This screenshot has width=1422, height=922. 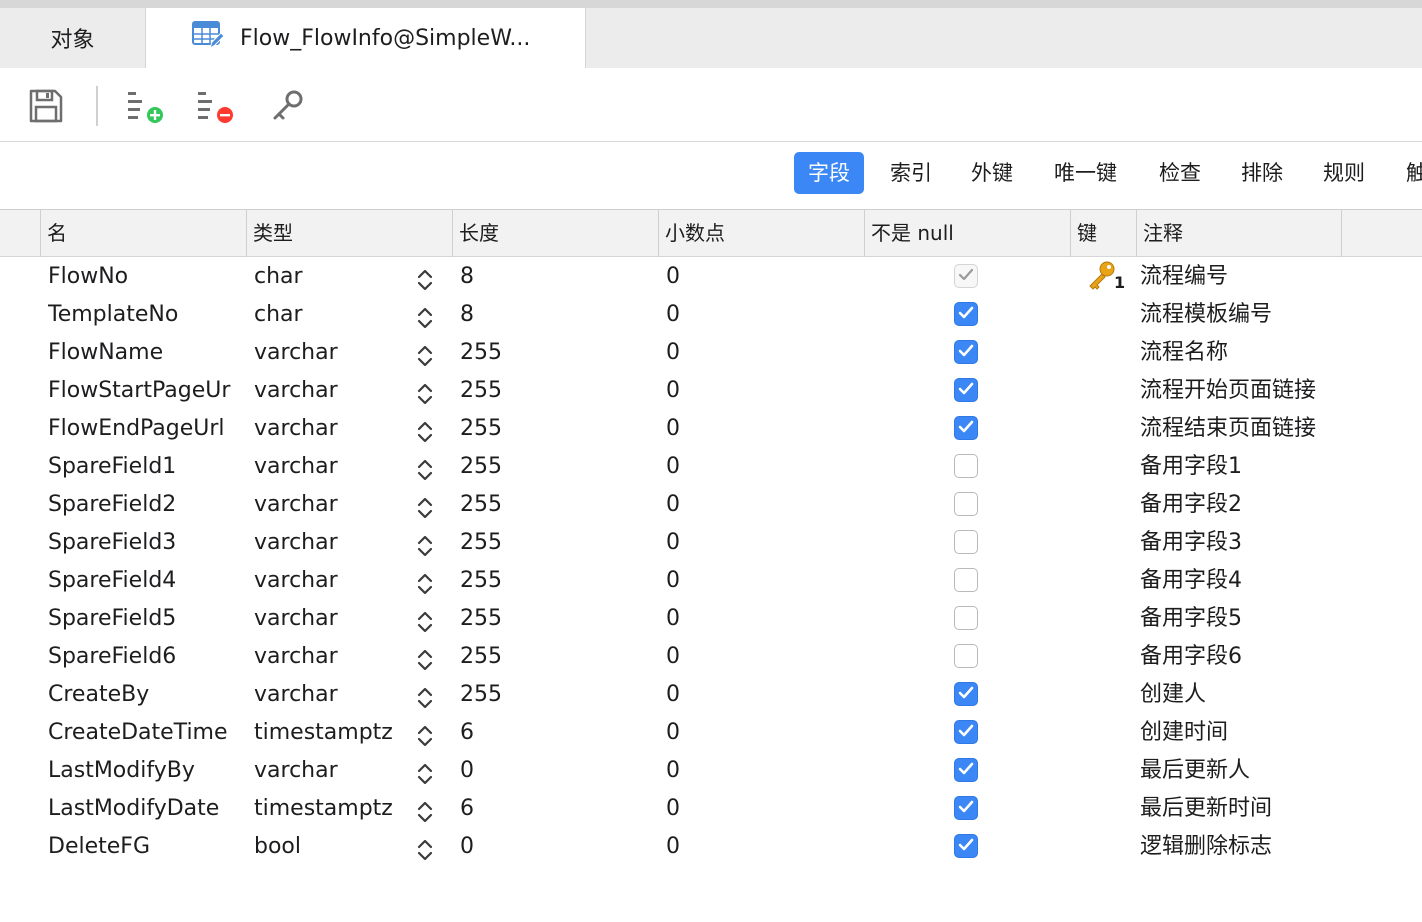 I want to click on field-name-cell: SpareField5, so click(x=144, y=619).